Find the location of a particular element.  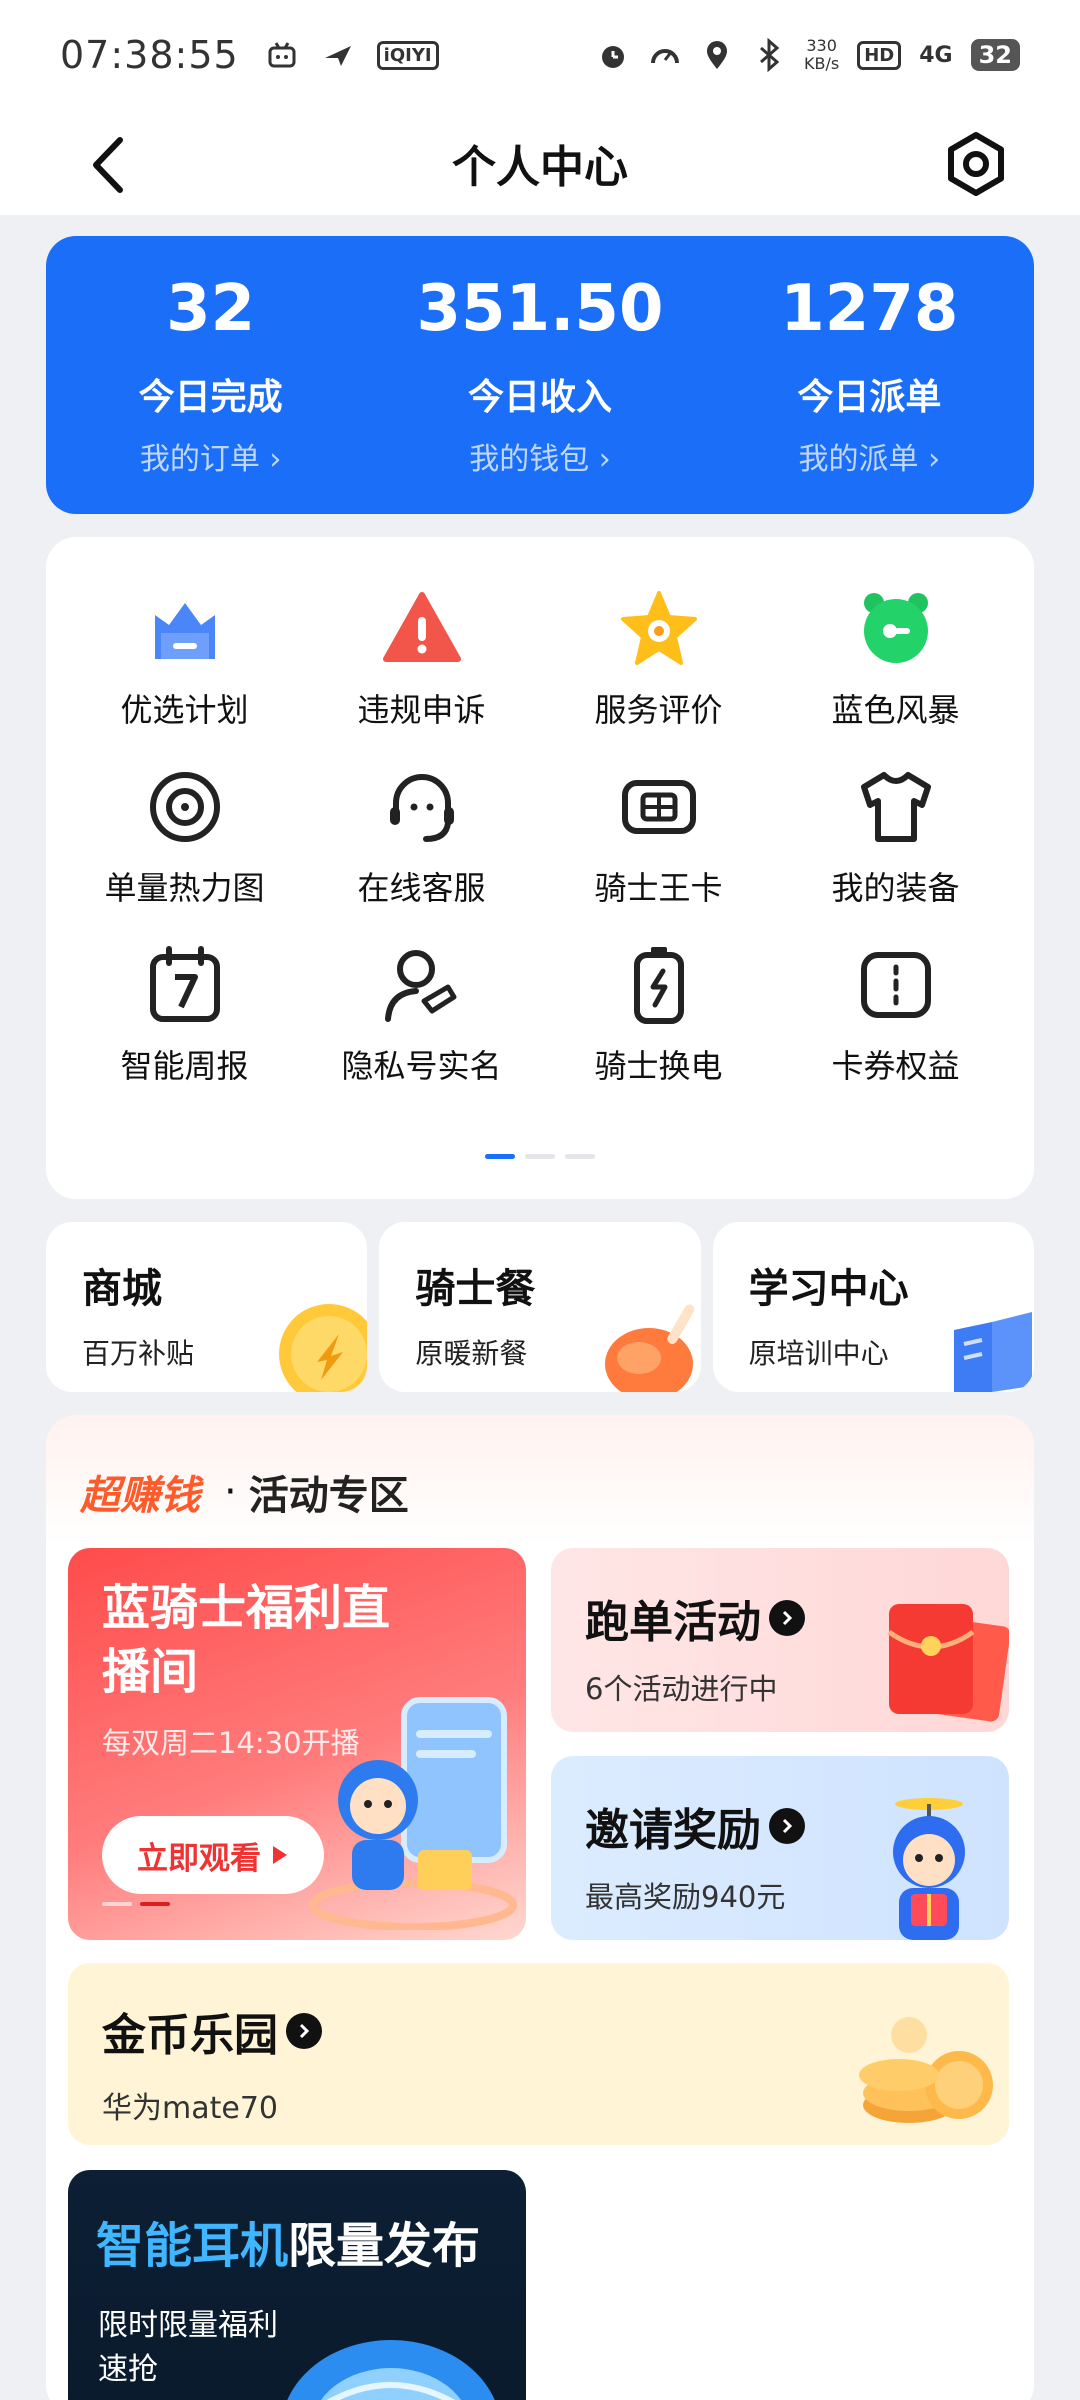

grid-item-label: 违规申诉 is located at coordinates (421, 710).